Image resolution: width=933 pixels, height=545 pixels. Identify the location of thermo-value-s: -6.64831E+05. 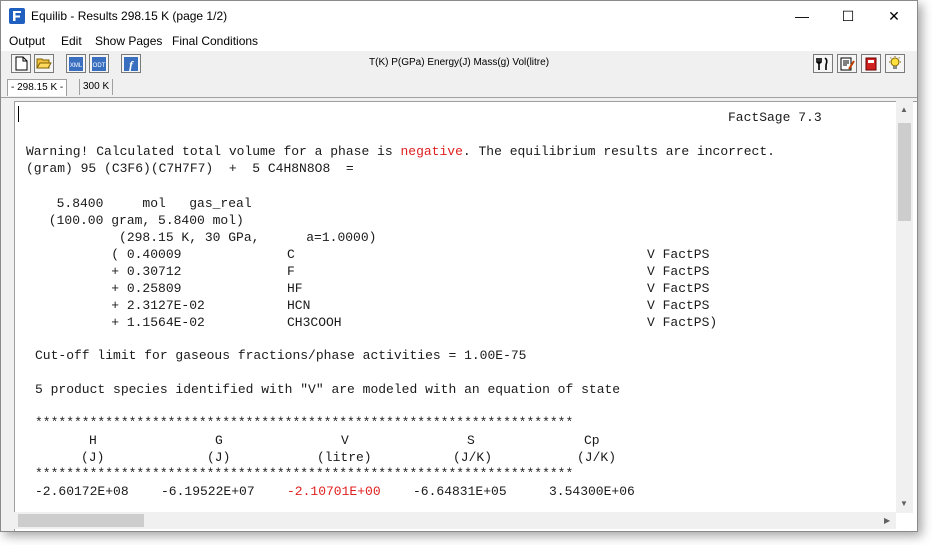
(460, 491).